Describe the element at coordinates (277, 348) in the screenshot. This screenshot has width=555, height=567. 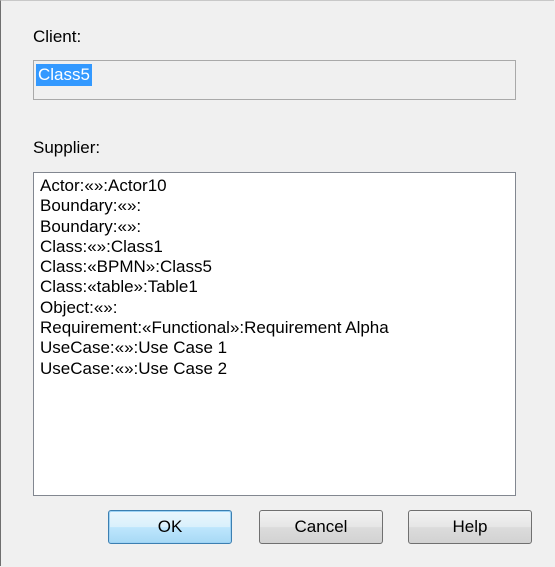
I see `list-item: UseCase:«»:Use Case 1` at that location.